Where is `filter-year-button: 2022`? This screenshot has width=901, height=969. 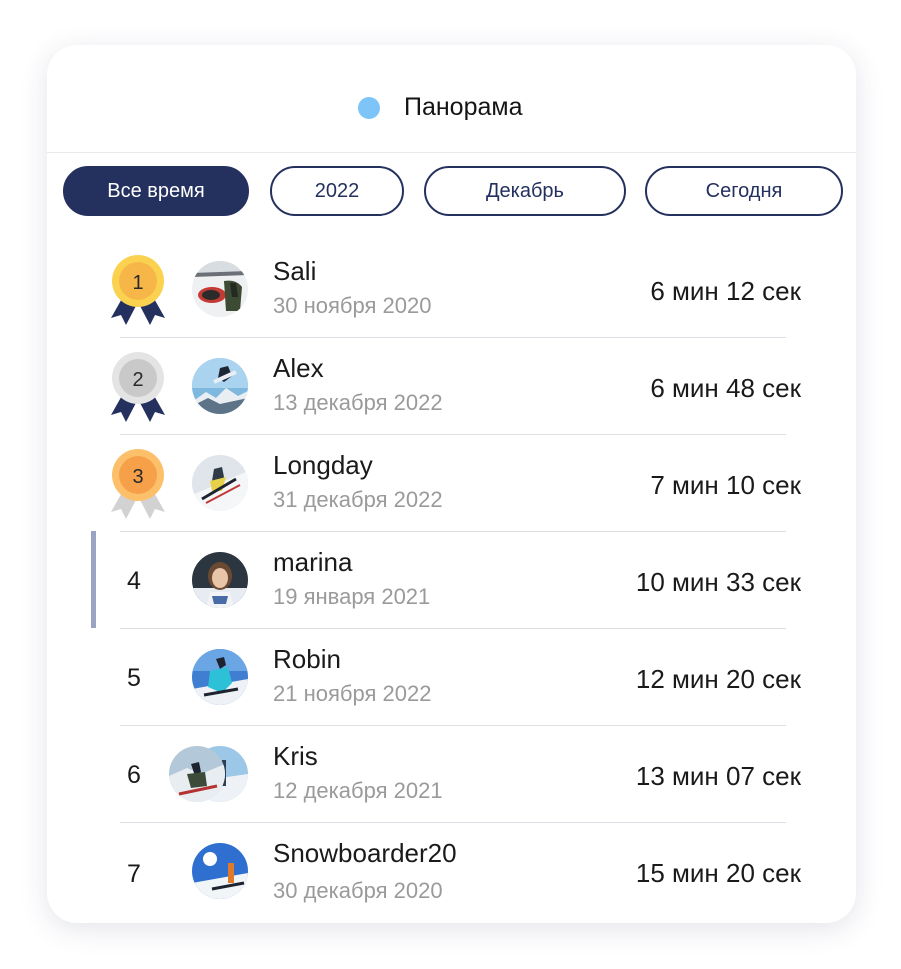
filter-year-button: 2022 is located at coordinates (337, 191).